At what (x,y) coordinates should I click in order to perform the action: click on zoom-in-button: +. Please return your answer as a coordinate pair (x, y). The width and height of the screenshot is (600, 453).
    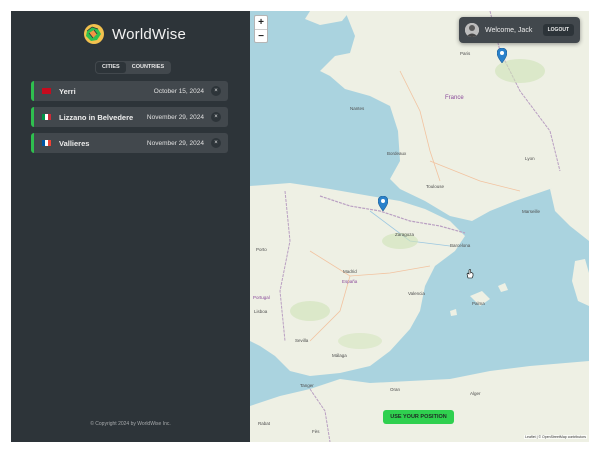
    Looking at the image, I should click on (261, 22).